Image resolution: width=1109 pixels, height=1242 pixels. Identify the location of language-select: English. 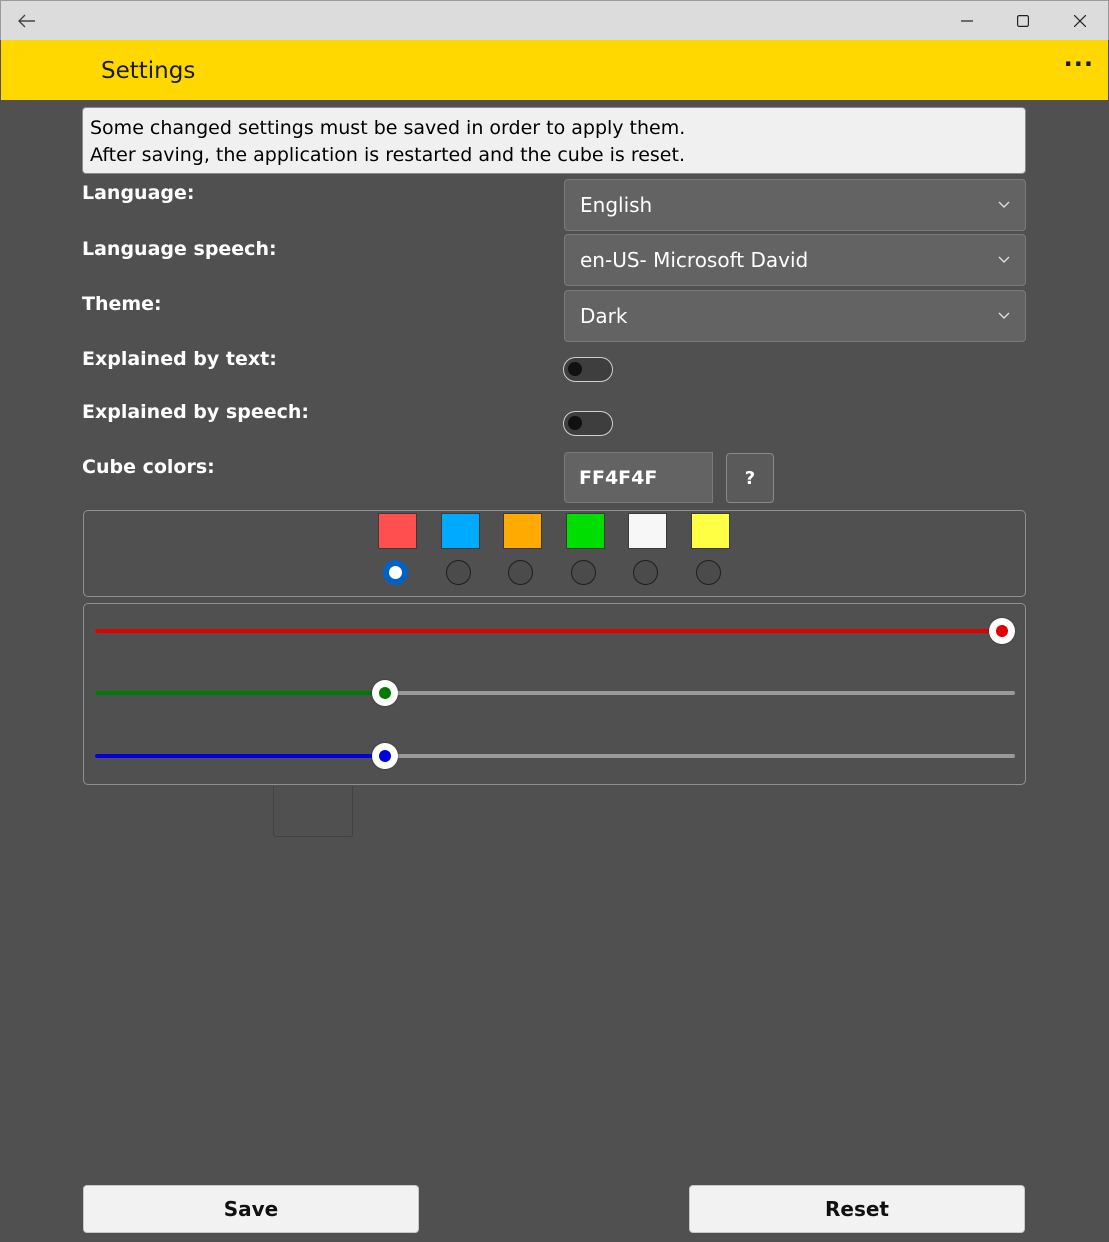
(795, 205).